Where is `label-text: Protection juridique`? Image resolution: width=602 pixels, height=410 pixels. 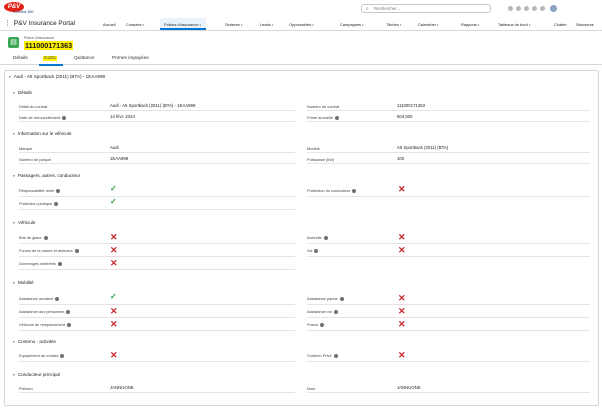 label-text: Protection juridique is located at coordinates (36, 203).